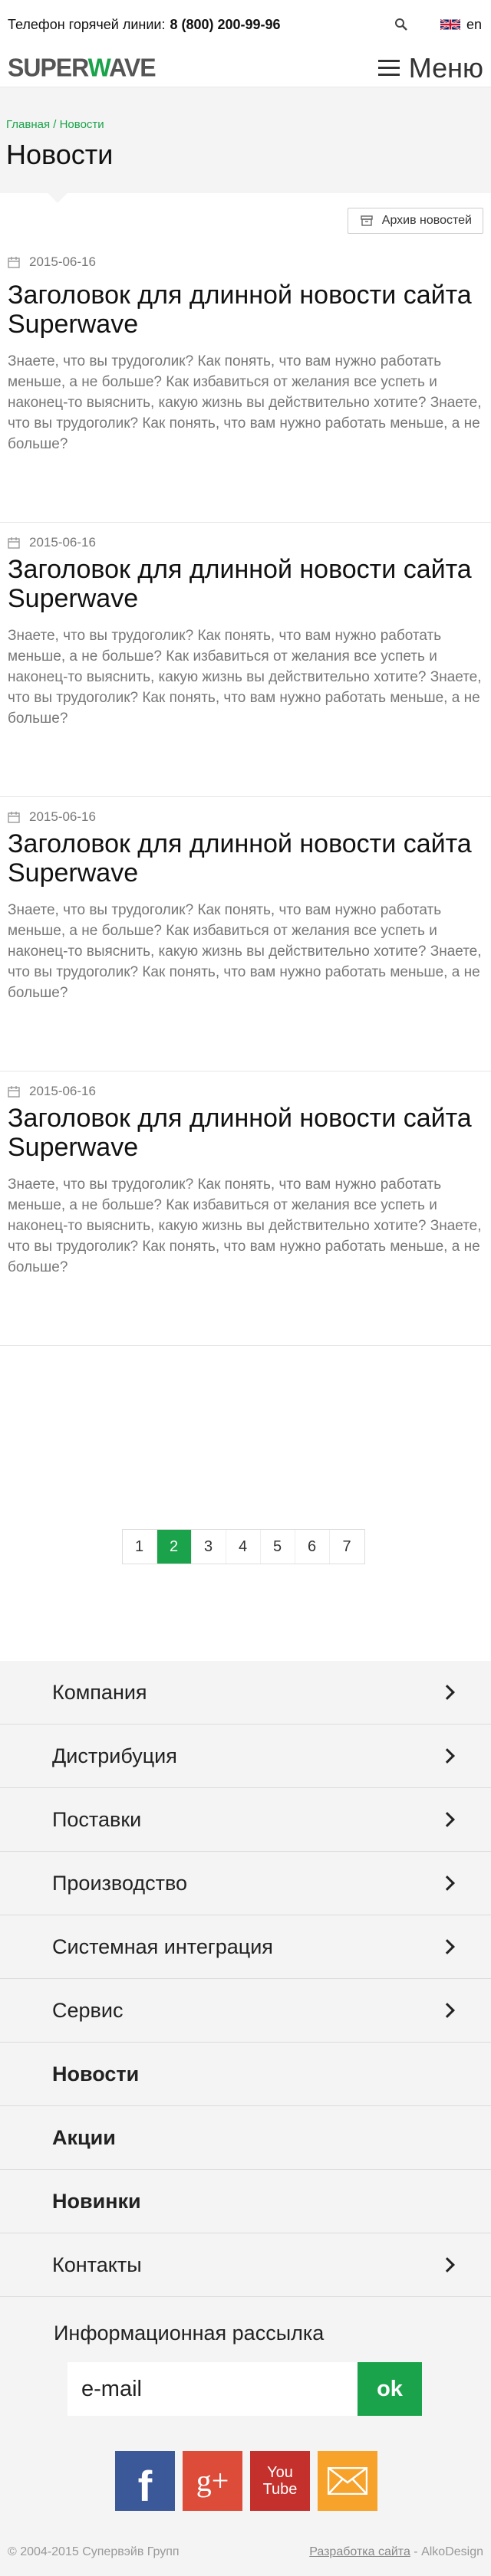 The height and width of the screenshot is (2576, 491). Describe the element at coordinates (213, 2389) in the screenshot. I see `newsletter-email-input` at that location.